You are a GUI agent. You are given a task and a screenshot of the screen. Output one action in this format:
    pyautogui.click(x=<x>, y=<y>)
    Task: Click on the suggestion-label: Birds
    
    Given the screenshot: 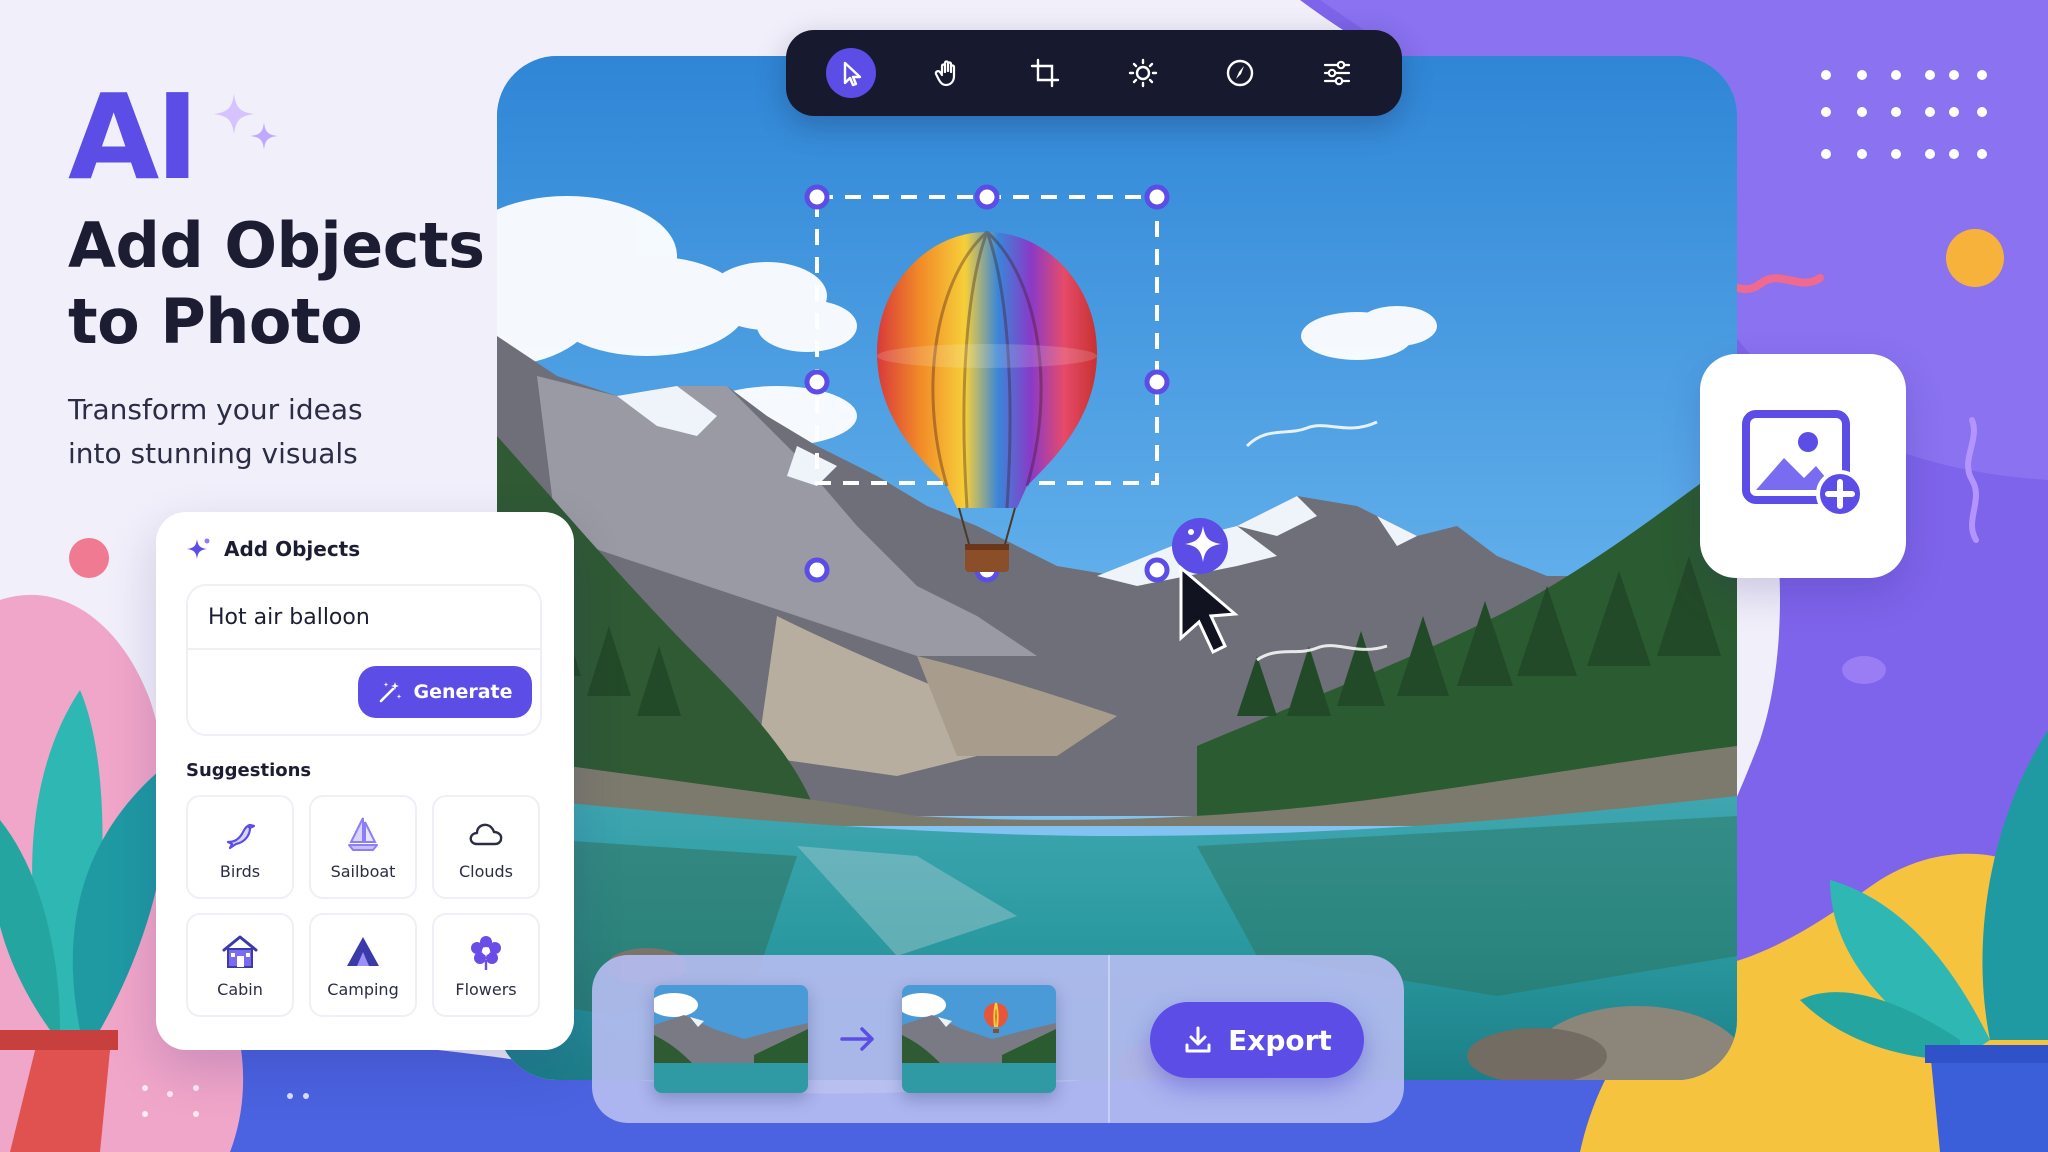 What is the action you would take?
    pyautogui.click(x=240, y=871)
    